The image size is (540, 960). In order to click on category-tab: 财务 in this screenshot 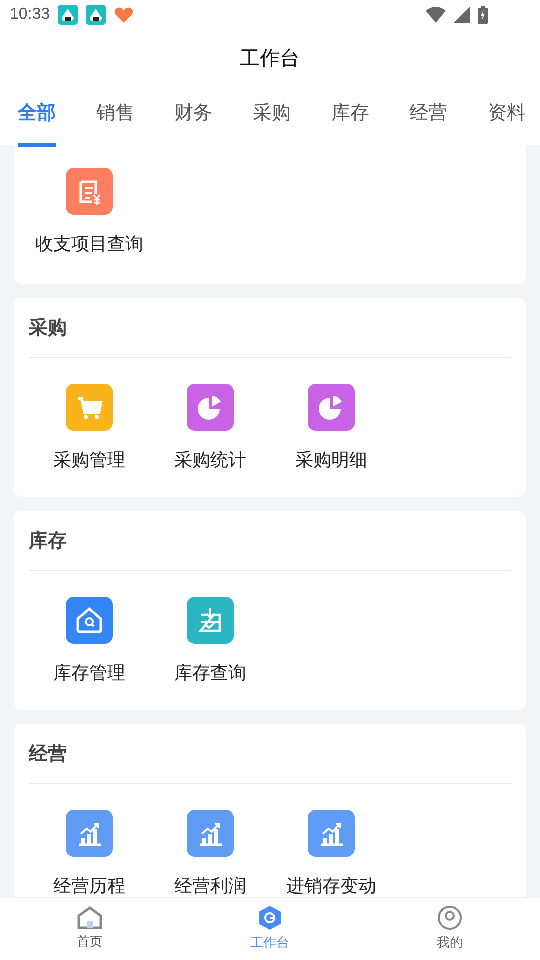, I will do `click(193, 117)`.